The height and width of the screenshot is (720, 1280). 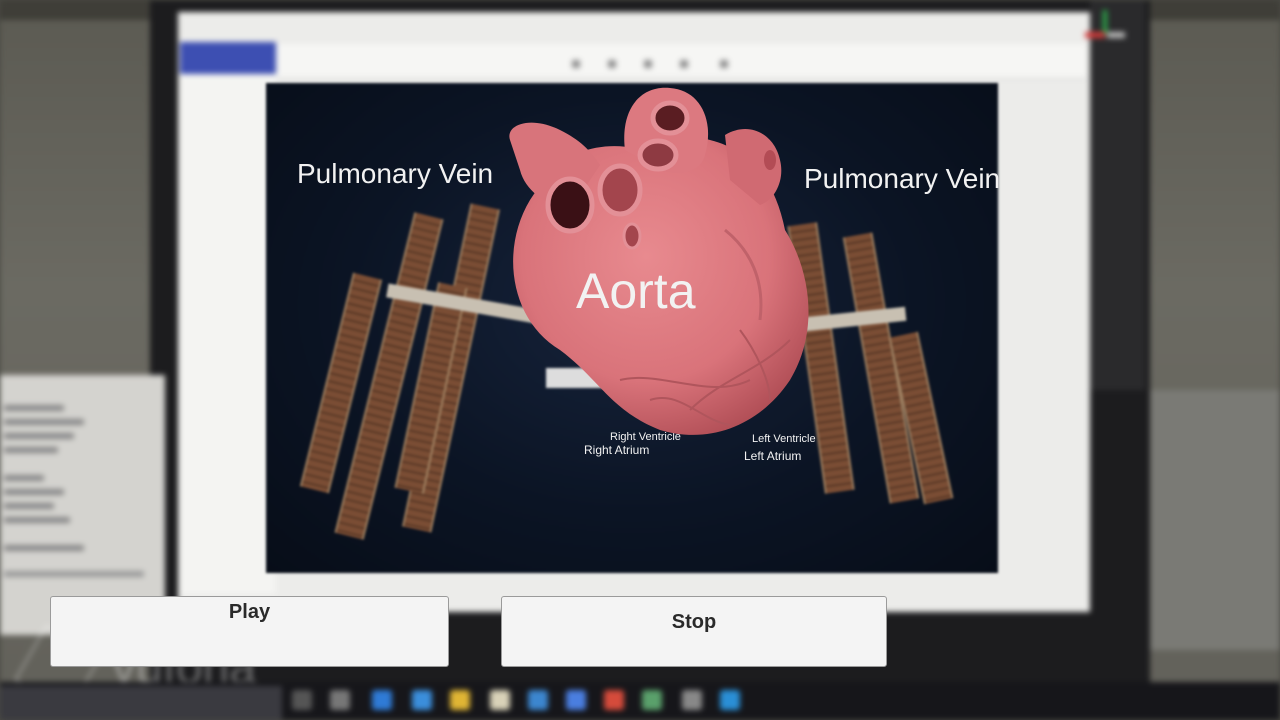 What do you see at coordinates (773, 456) in the screenshot?
I see `label-left-atrium: Left Atrium` at bounding box center [773, 456].